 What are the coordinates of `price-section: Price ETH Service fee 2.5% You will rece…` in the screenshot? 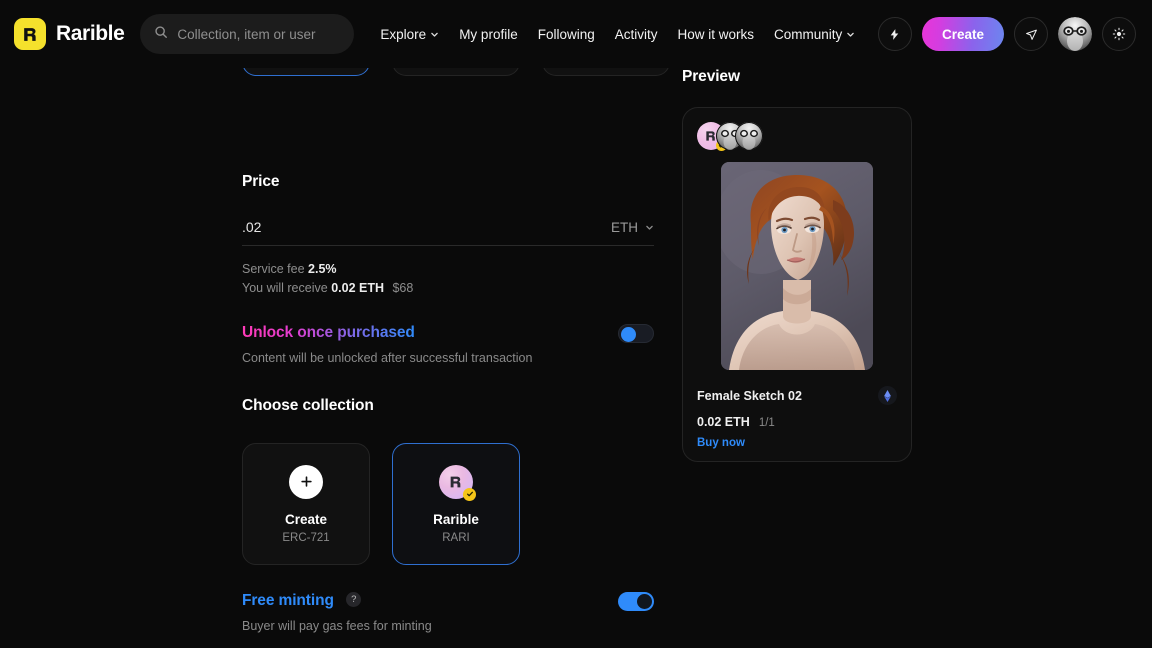 It's located at (448, 236).